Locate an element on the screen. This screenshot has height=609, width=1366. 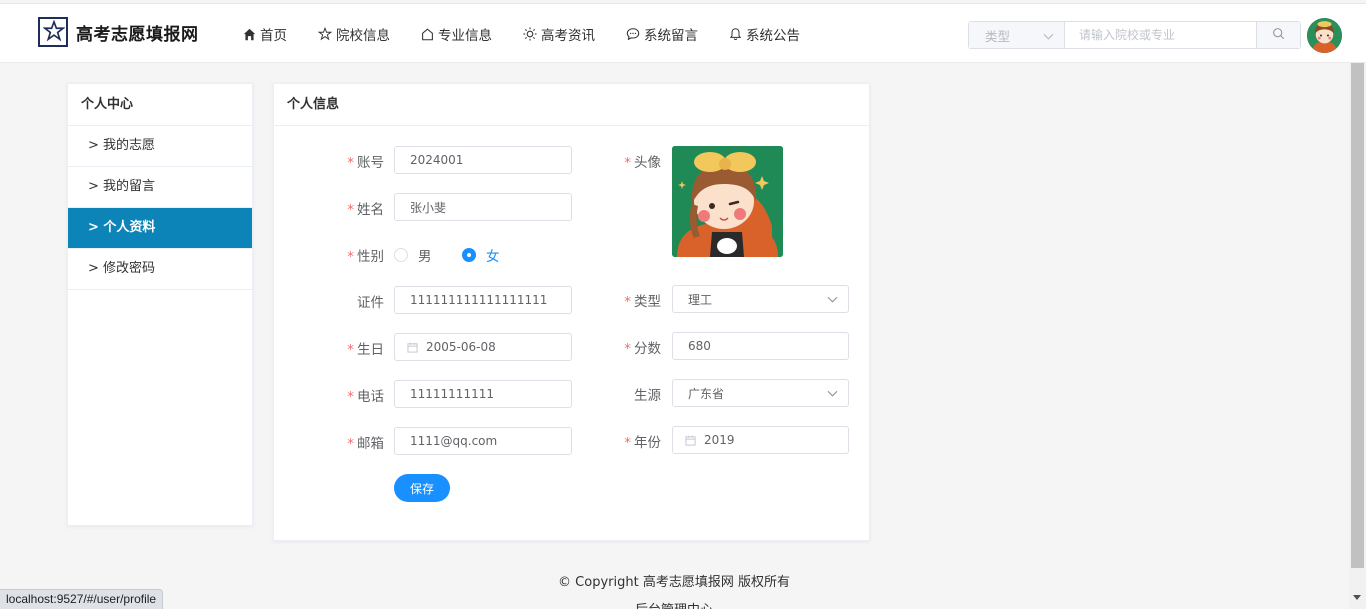
panel-title: 个人信息 is located at coordinates (571, 105).